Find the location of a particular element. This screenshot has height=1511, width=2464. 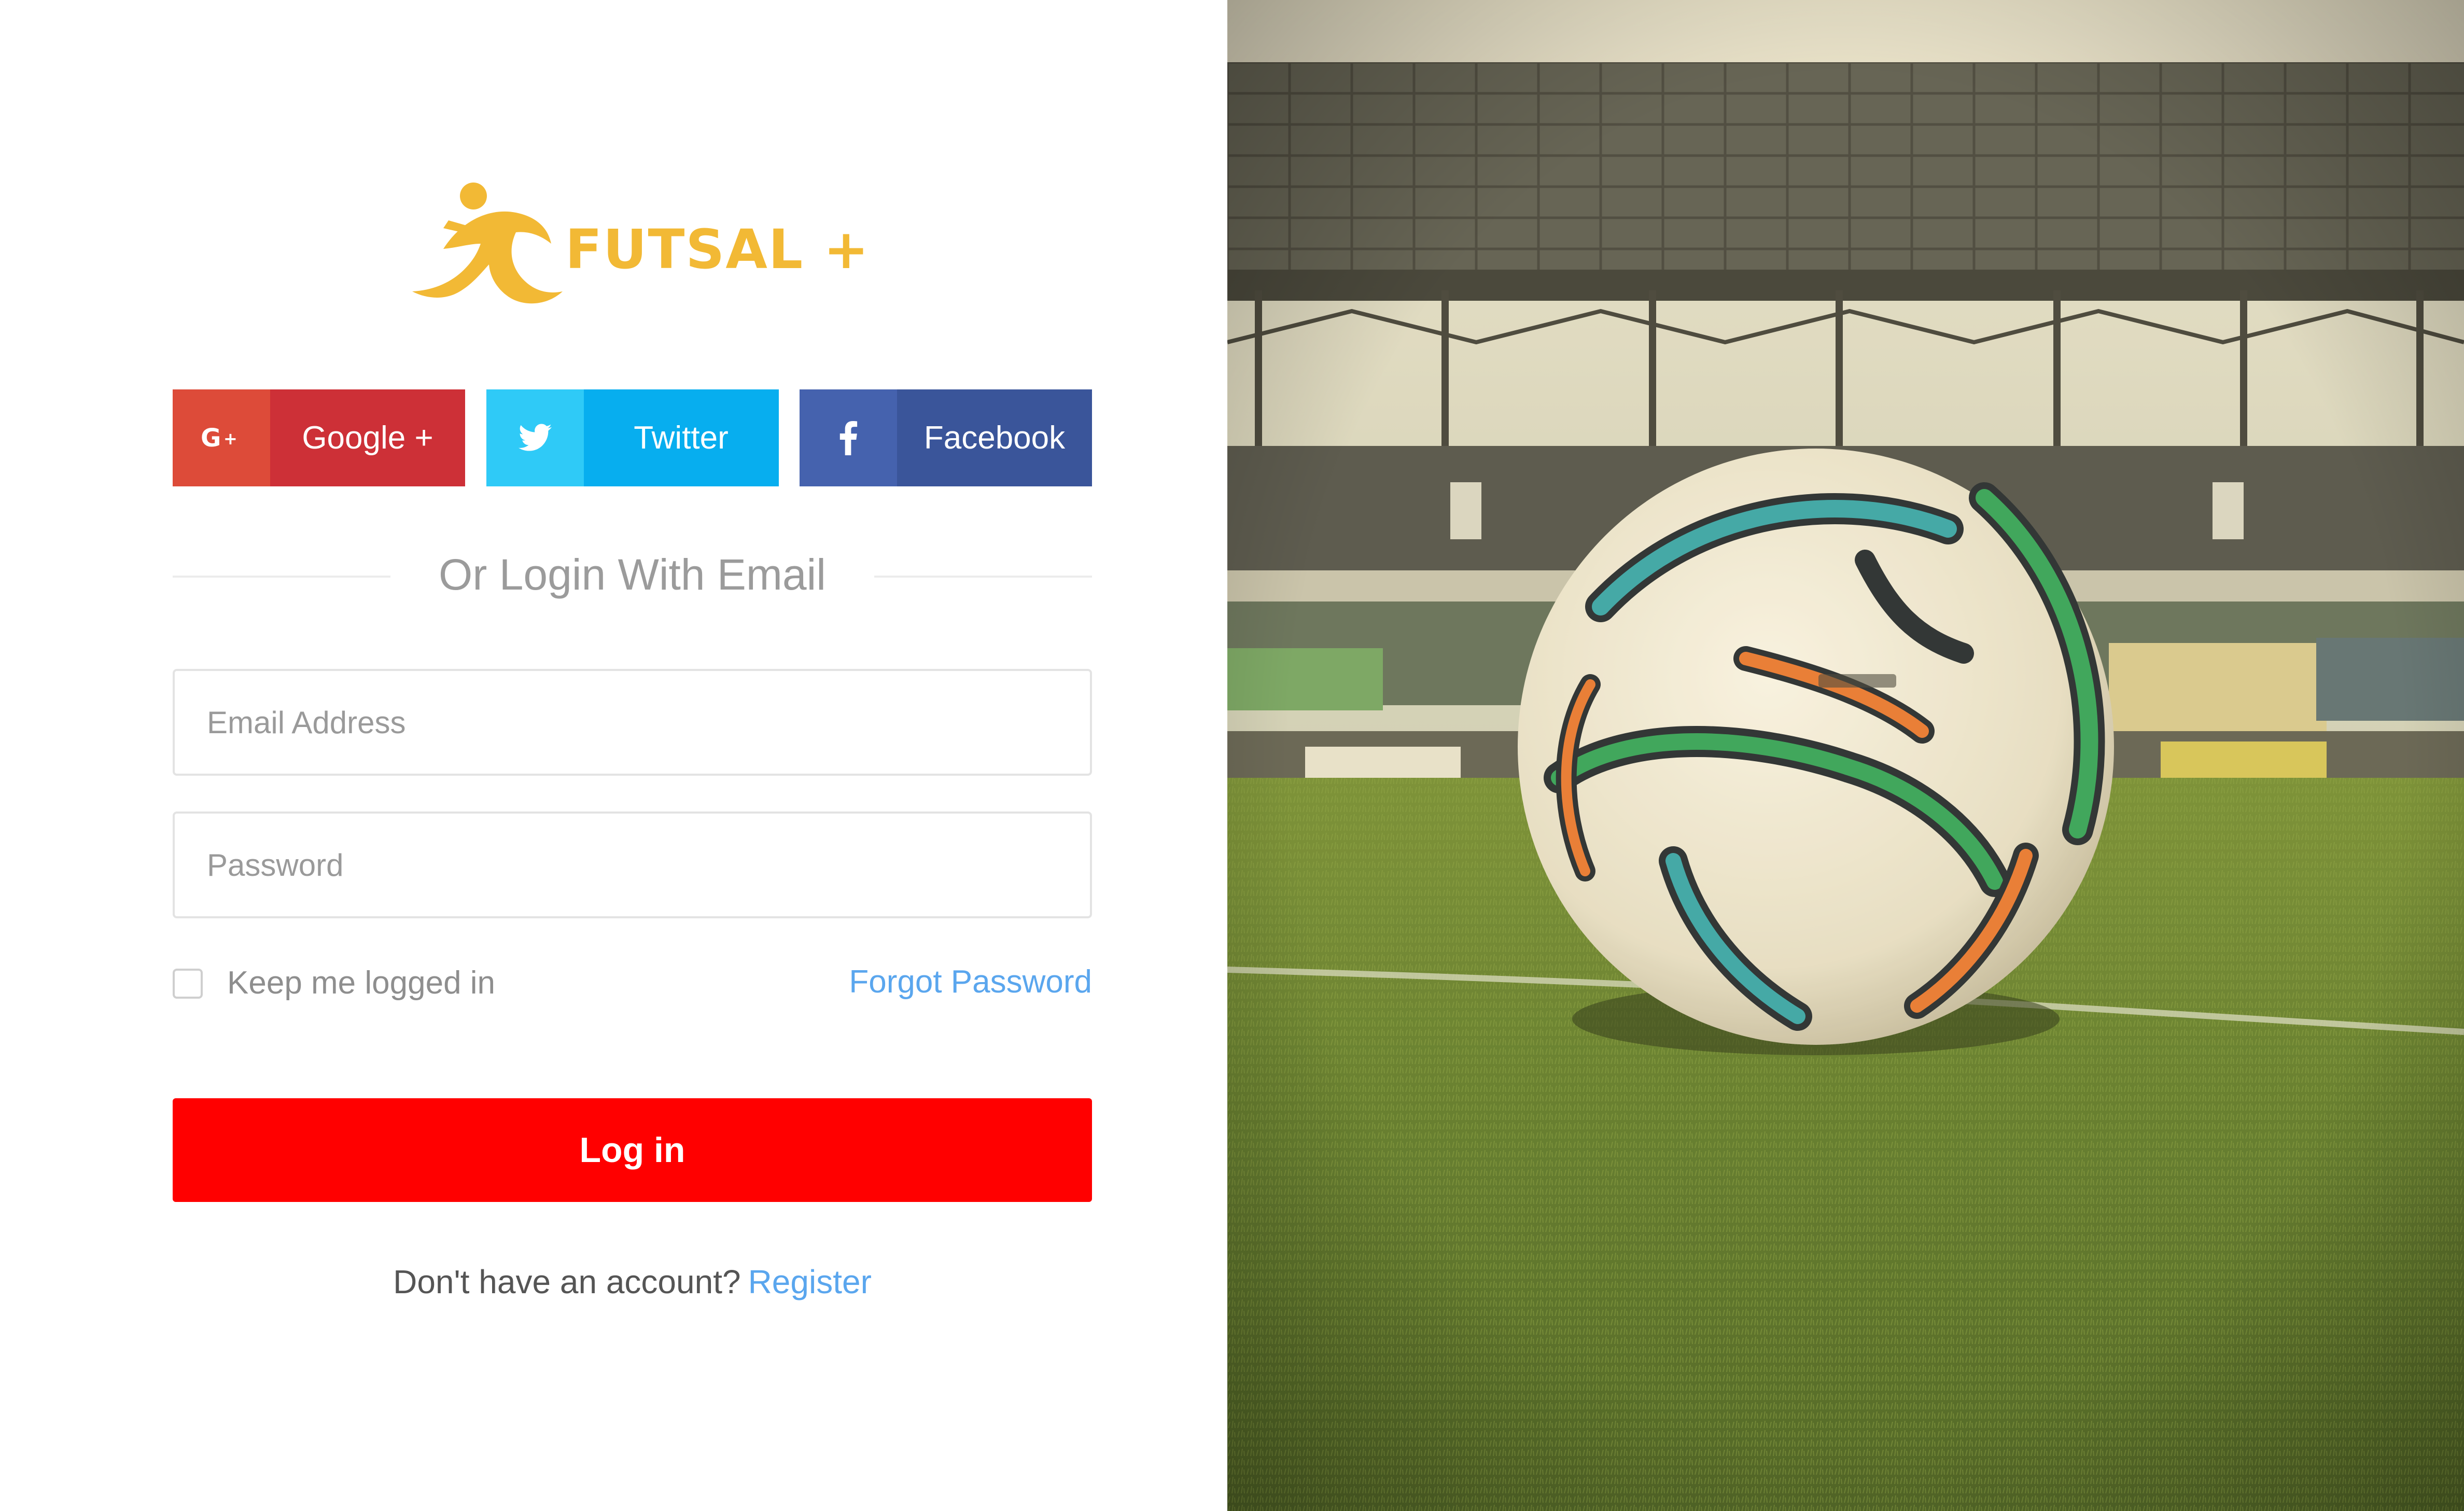

register-row: Don't have an account? Register is located at coordinates (632, 1282).